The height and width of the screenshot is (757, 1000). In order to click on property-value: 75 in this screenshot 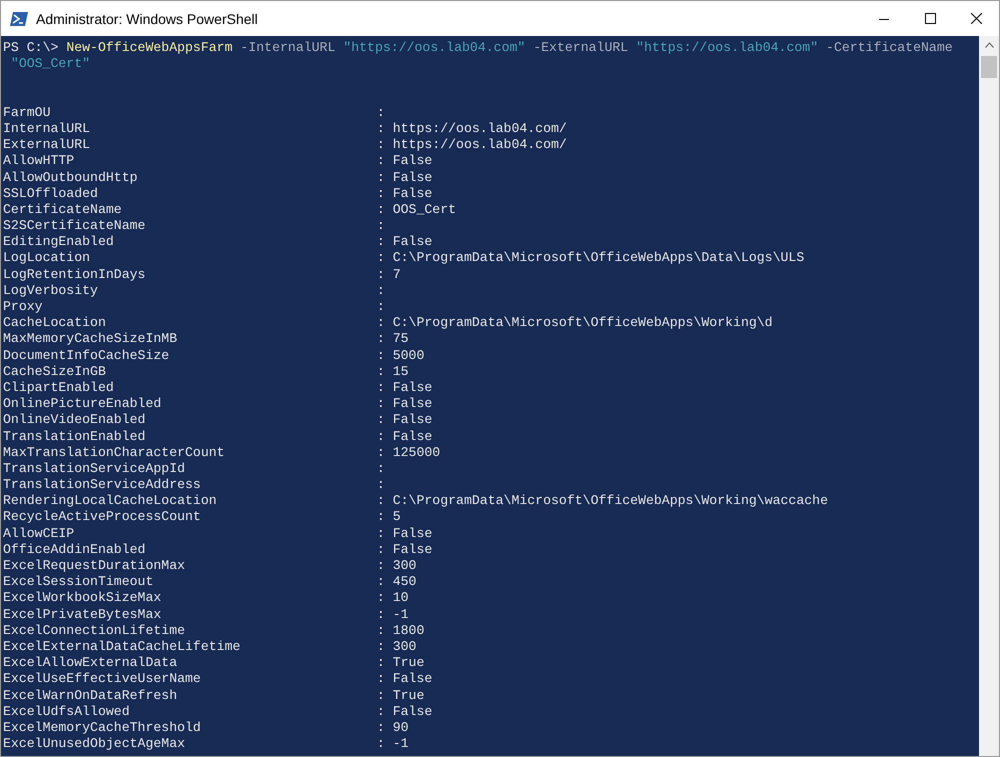, I will do `click(401, 339)`.